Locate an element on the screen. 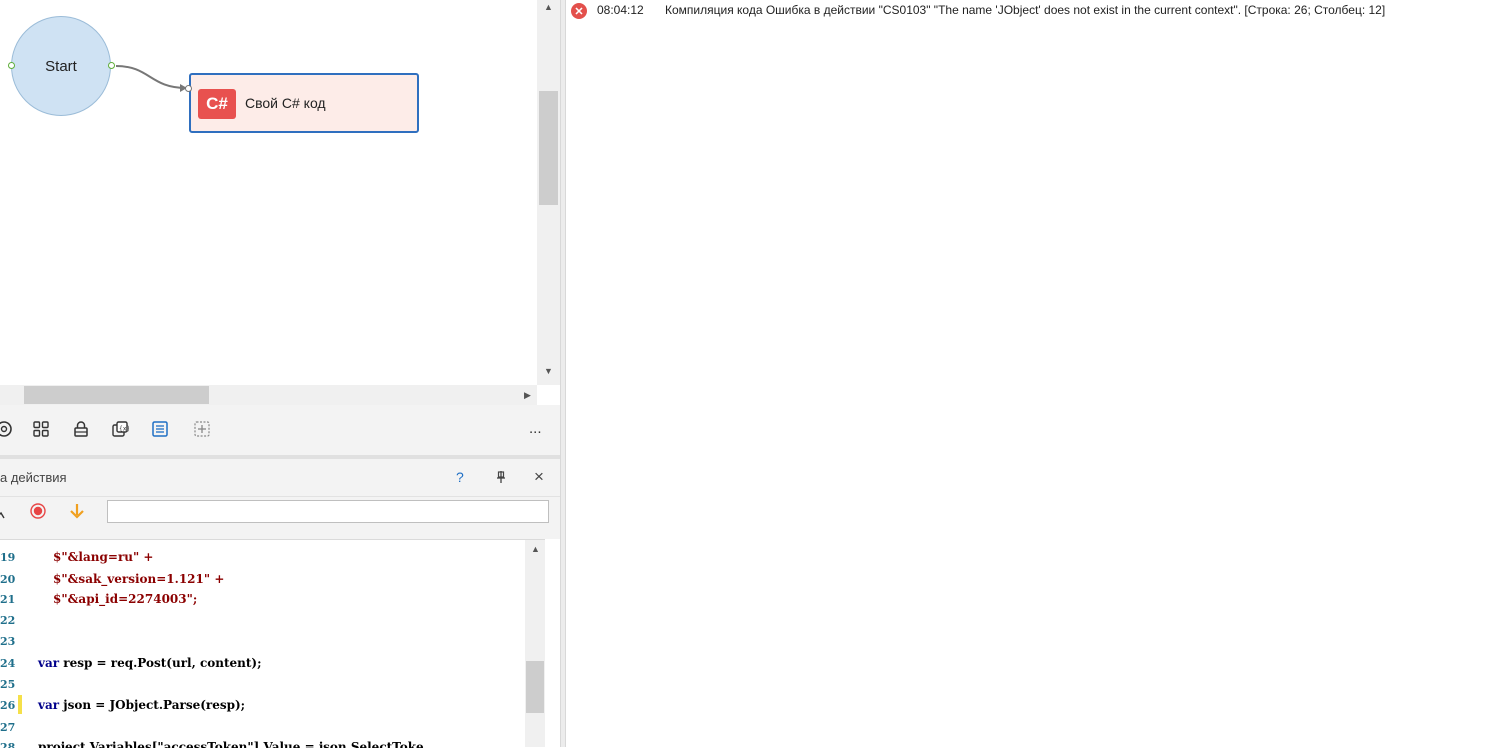  connection-line is located at coordinates (151, 77).